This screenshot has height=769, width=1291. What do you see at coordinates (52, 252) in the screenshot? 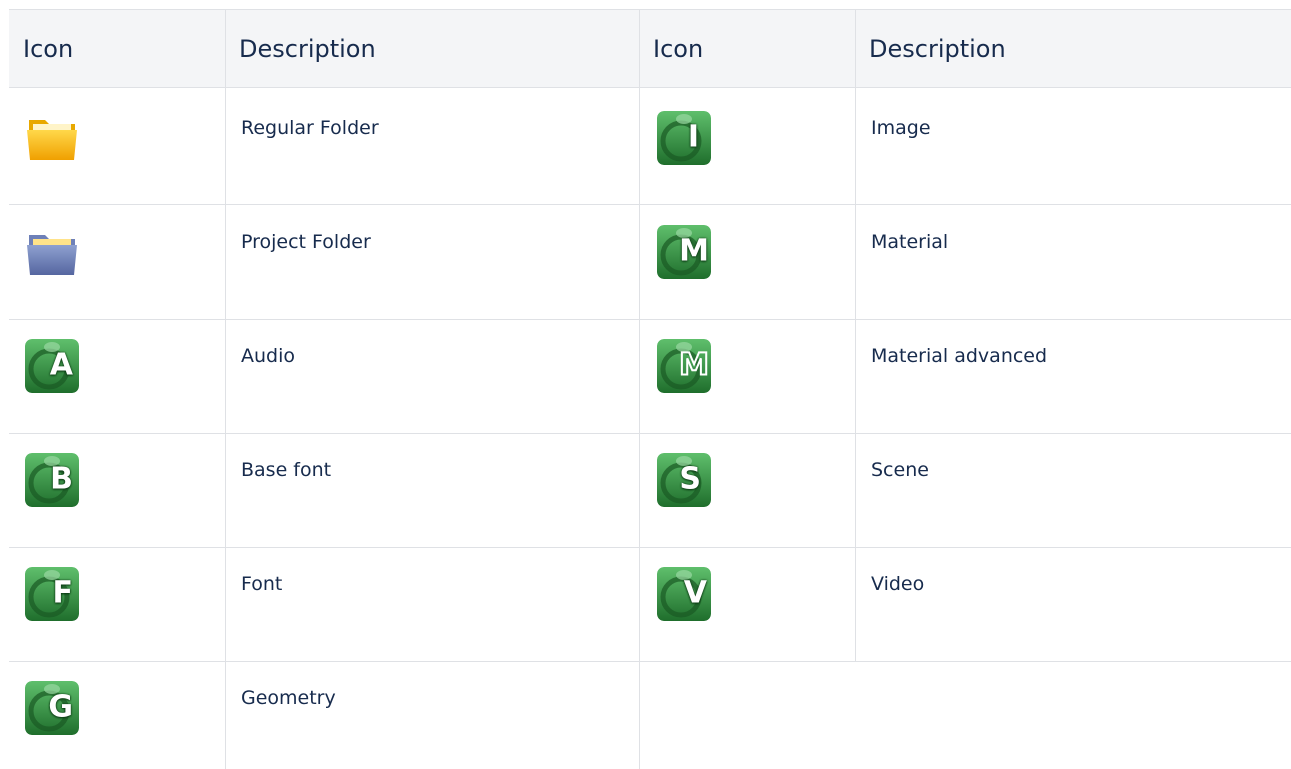
I see `project-folder-icon` at bounding box center [52, 252].